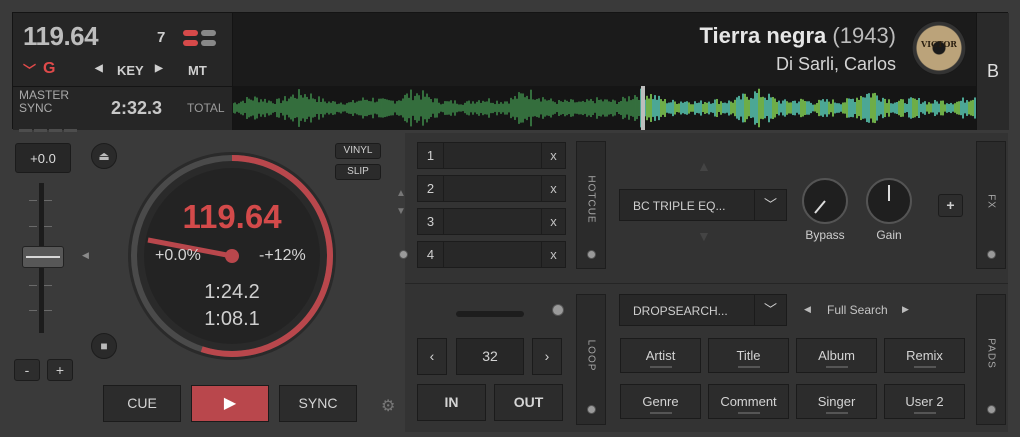  I want to click on deck-letter: B, so click(993, 71).